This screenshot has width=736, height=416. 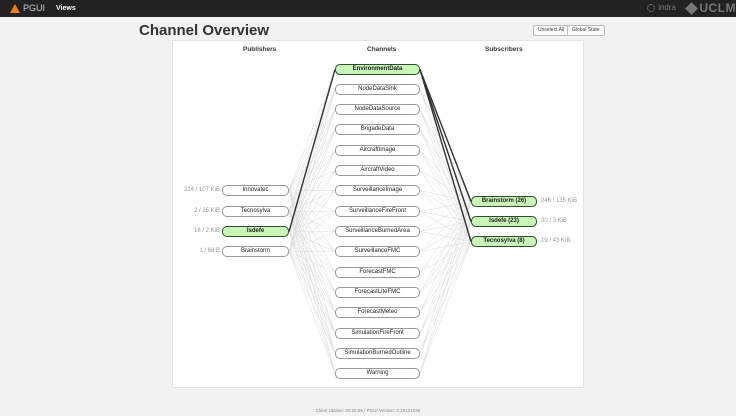 What do you see at coordinates (377, 353) in the screenshot?
I see `channel-node: SimulationBurnedOutline` at bounding box center [377, 353].